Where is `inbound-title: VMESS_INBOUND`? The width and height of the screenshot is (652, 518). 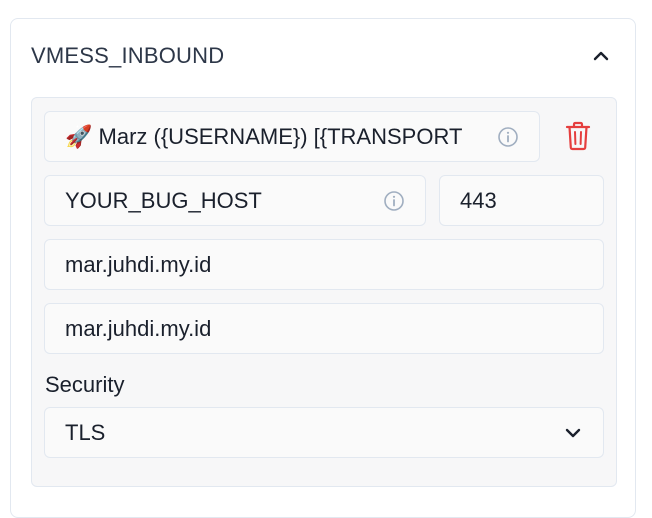
inbound-title: VMESS_INBOUND is located at coordinates (127, 56).